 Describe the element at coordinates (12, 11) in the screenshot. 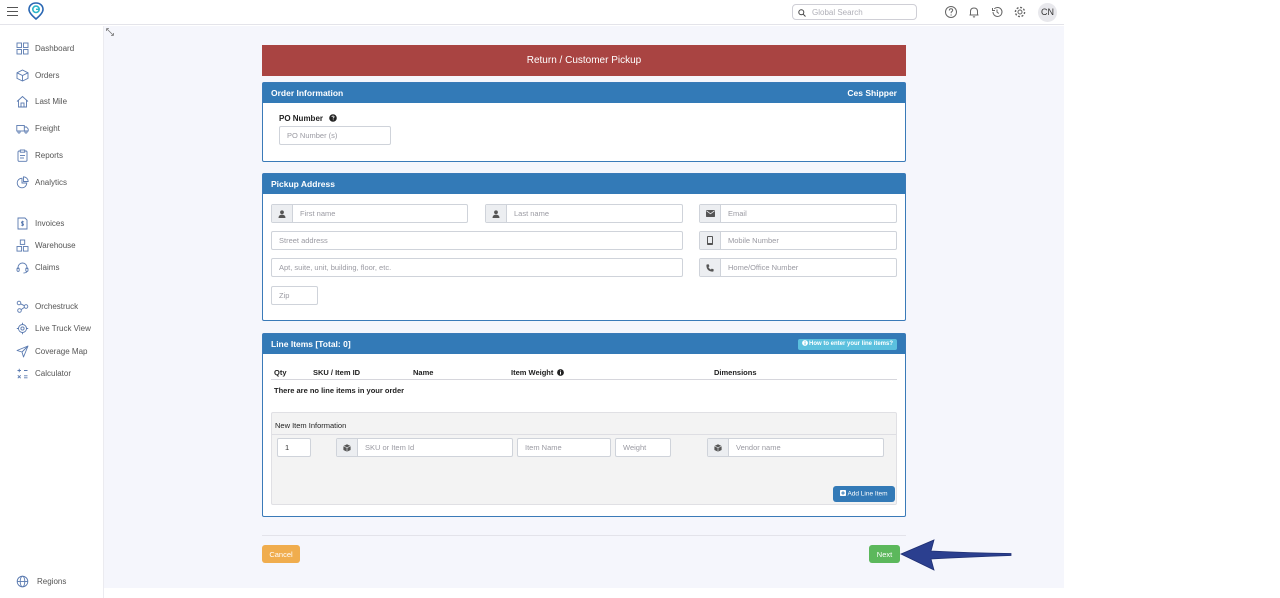

I see `hamburger-menu-icon` at that location.